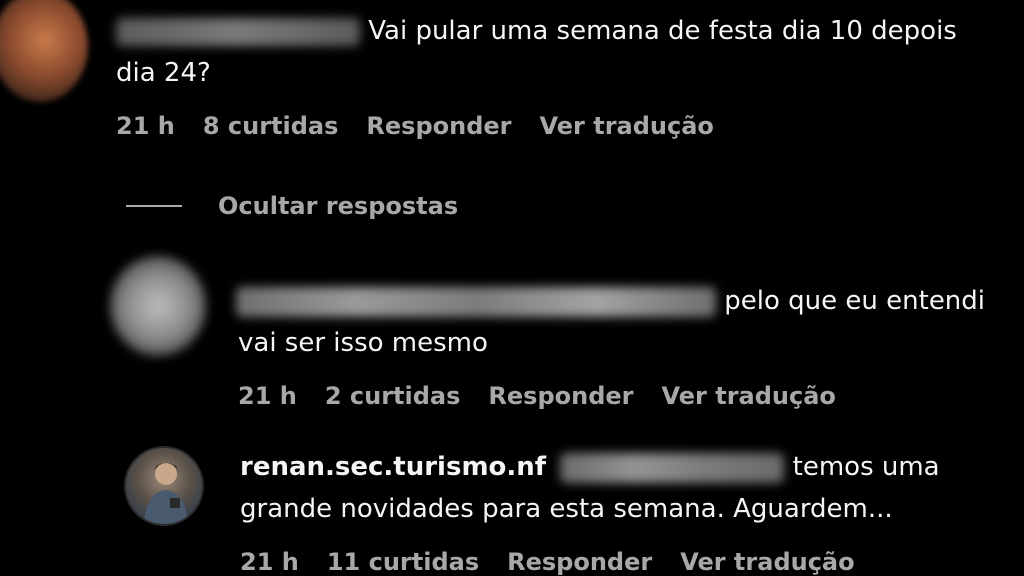  I want to click on comment-meta: 21 h 11 curtidas Responder Ver tradução, so click(561, 562).